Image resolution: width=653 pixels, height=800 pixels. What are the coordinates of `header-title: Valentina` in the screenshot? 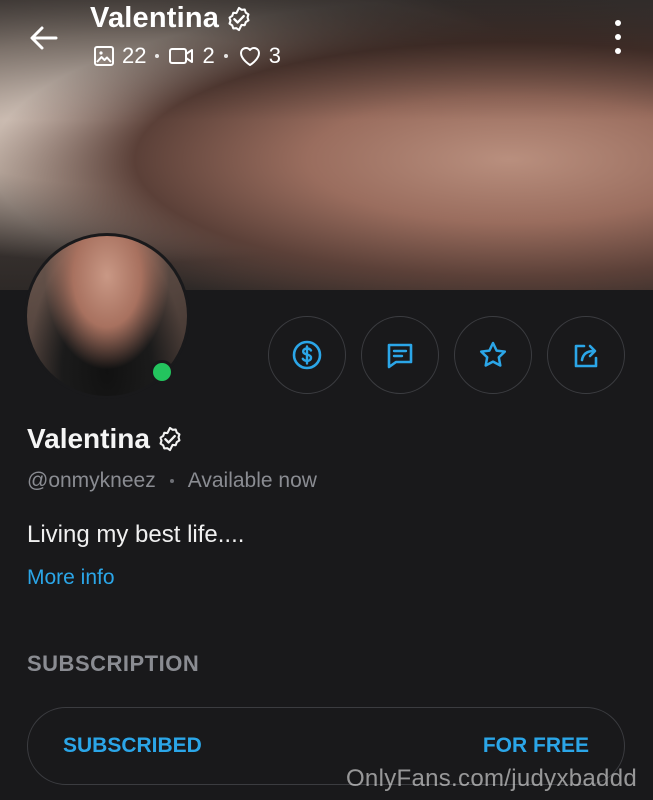 It's located at (171, 18).